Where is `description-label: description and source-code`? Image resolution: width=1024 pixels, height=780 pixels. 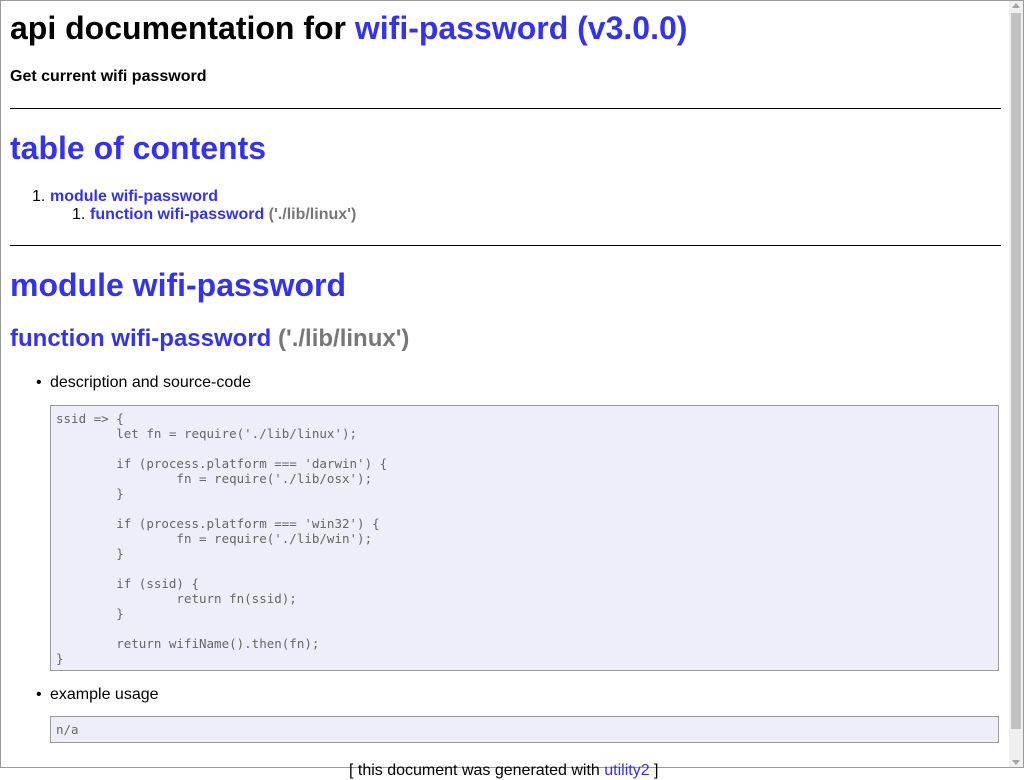 description-label: description and source-code is located at coordinates (143, 382).